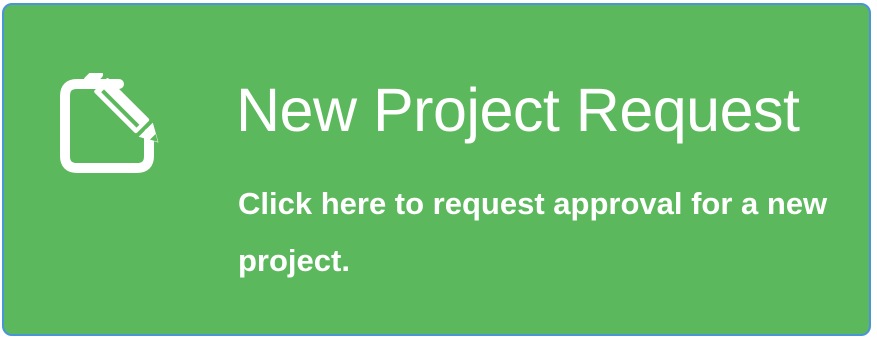  What do you see at coordinates (518, 110) in the screenshot?
I see `card-title: New Project Request` at bounding box center [518, 110].